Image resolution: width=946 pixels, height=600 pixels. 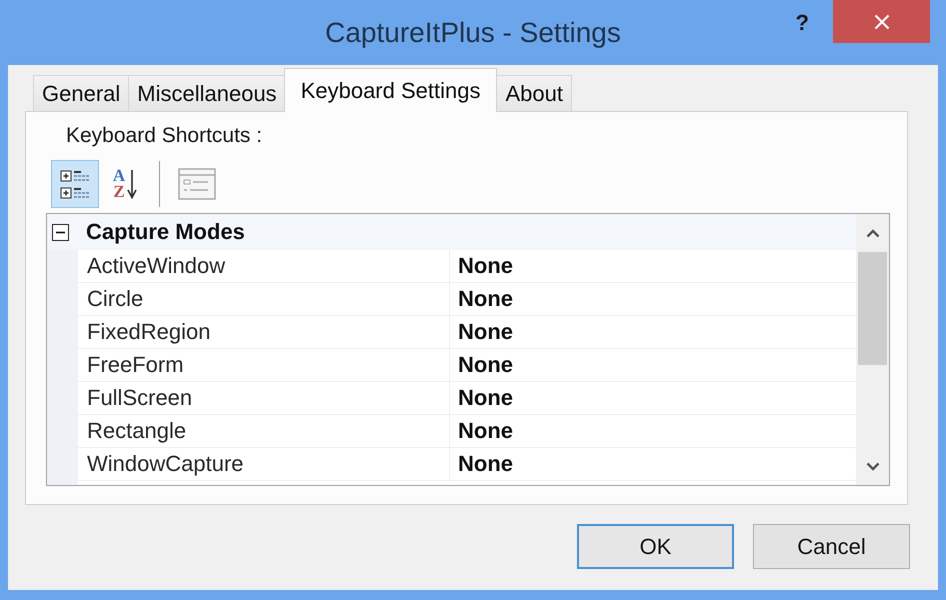 What do you see at coordinates (873, 233) in the screenshot?
I see `chevron-up-icon` at bounding box center [873, 233].